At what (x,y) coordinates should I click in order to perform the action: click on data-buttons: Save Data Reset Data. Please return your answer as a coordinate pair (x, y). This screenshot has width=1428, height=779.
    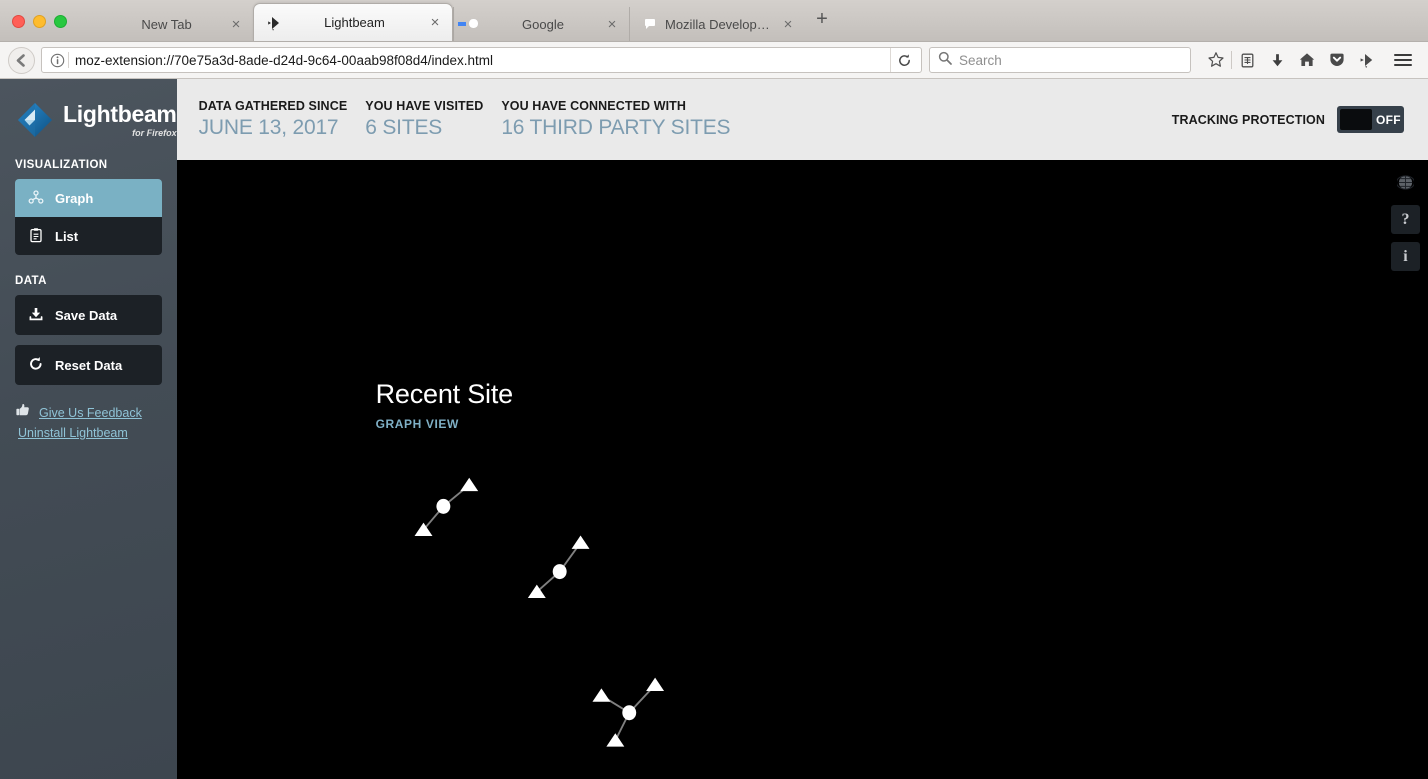
    Looking at the image, I should click on (88, 345).